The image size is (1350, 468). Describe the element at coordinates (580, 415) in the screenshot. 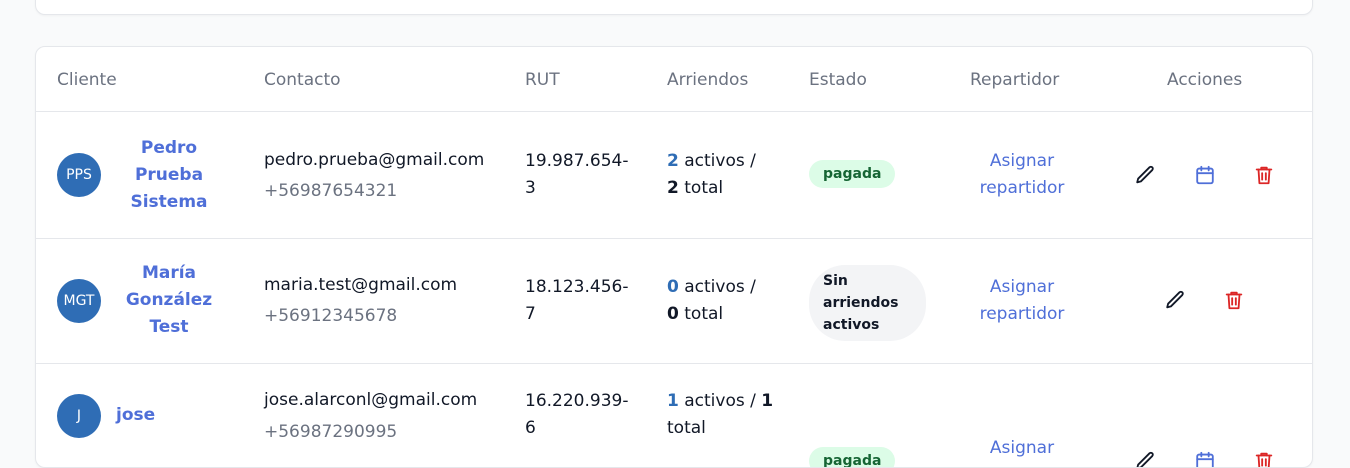

I see `rut-value: 16.220.939- 6` at that location.